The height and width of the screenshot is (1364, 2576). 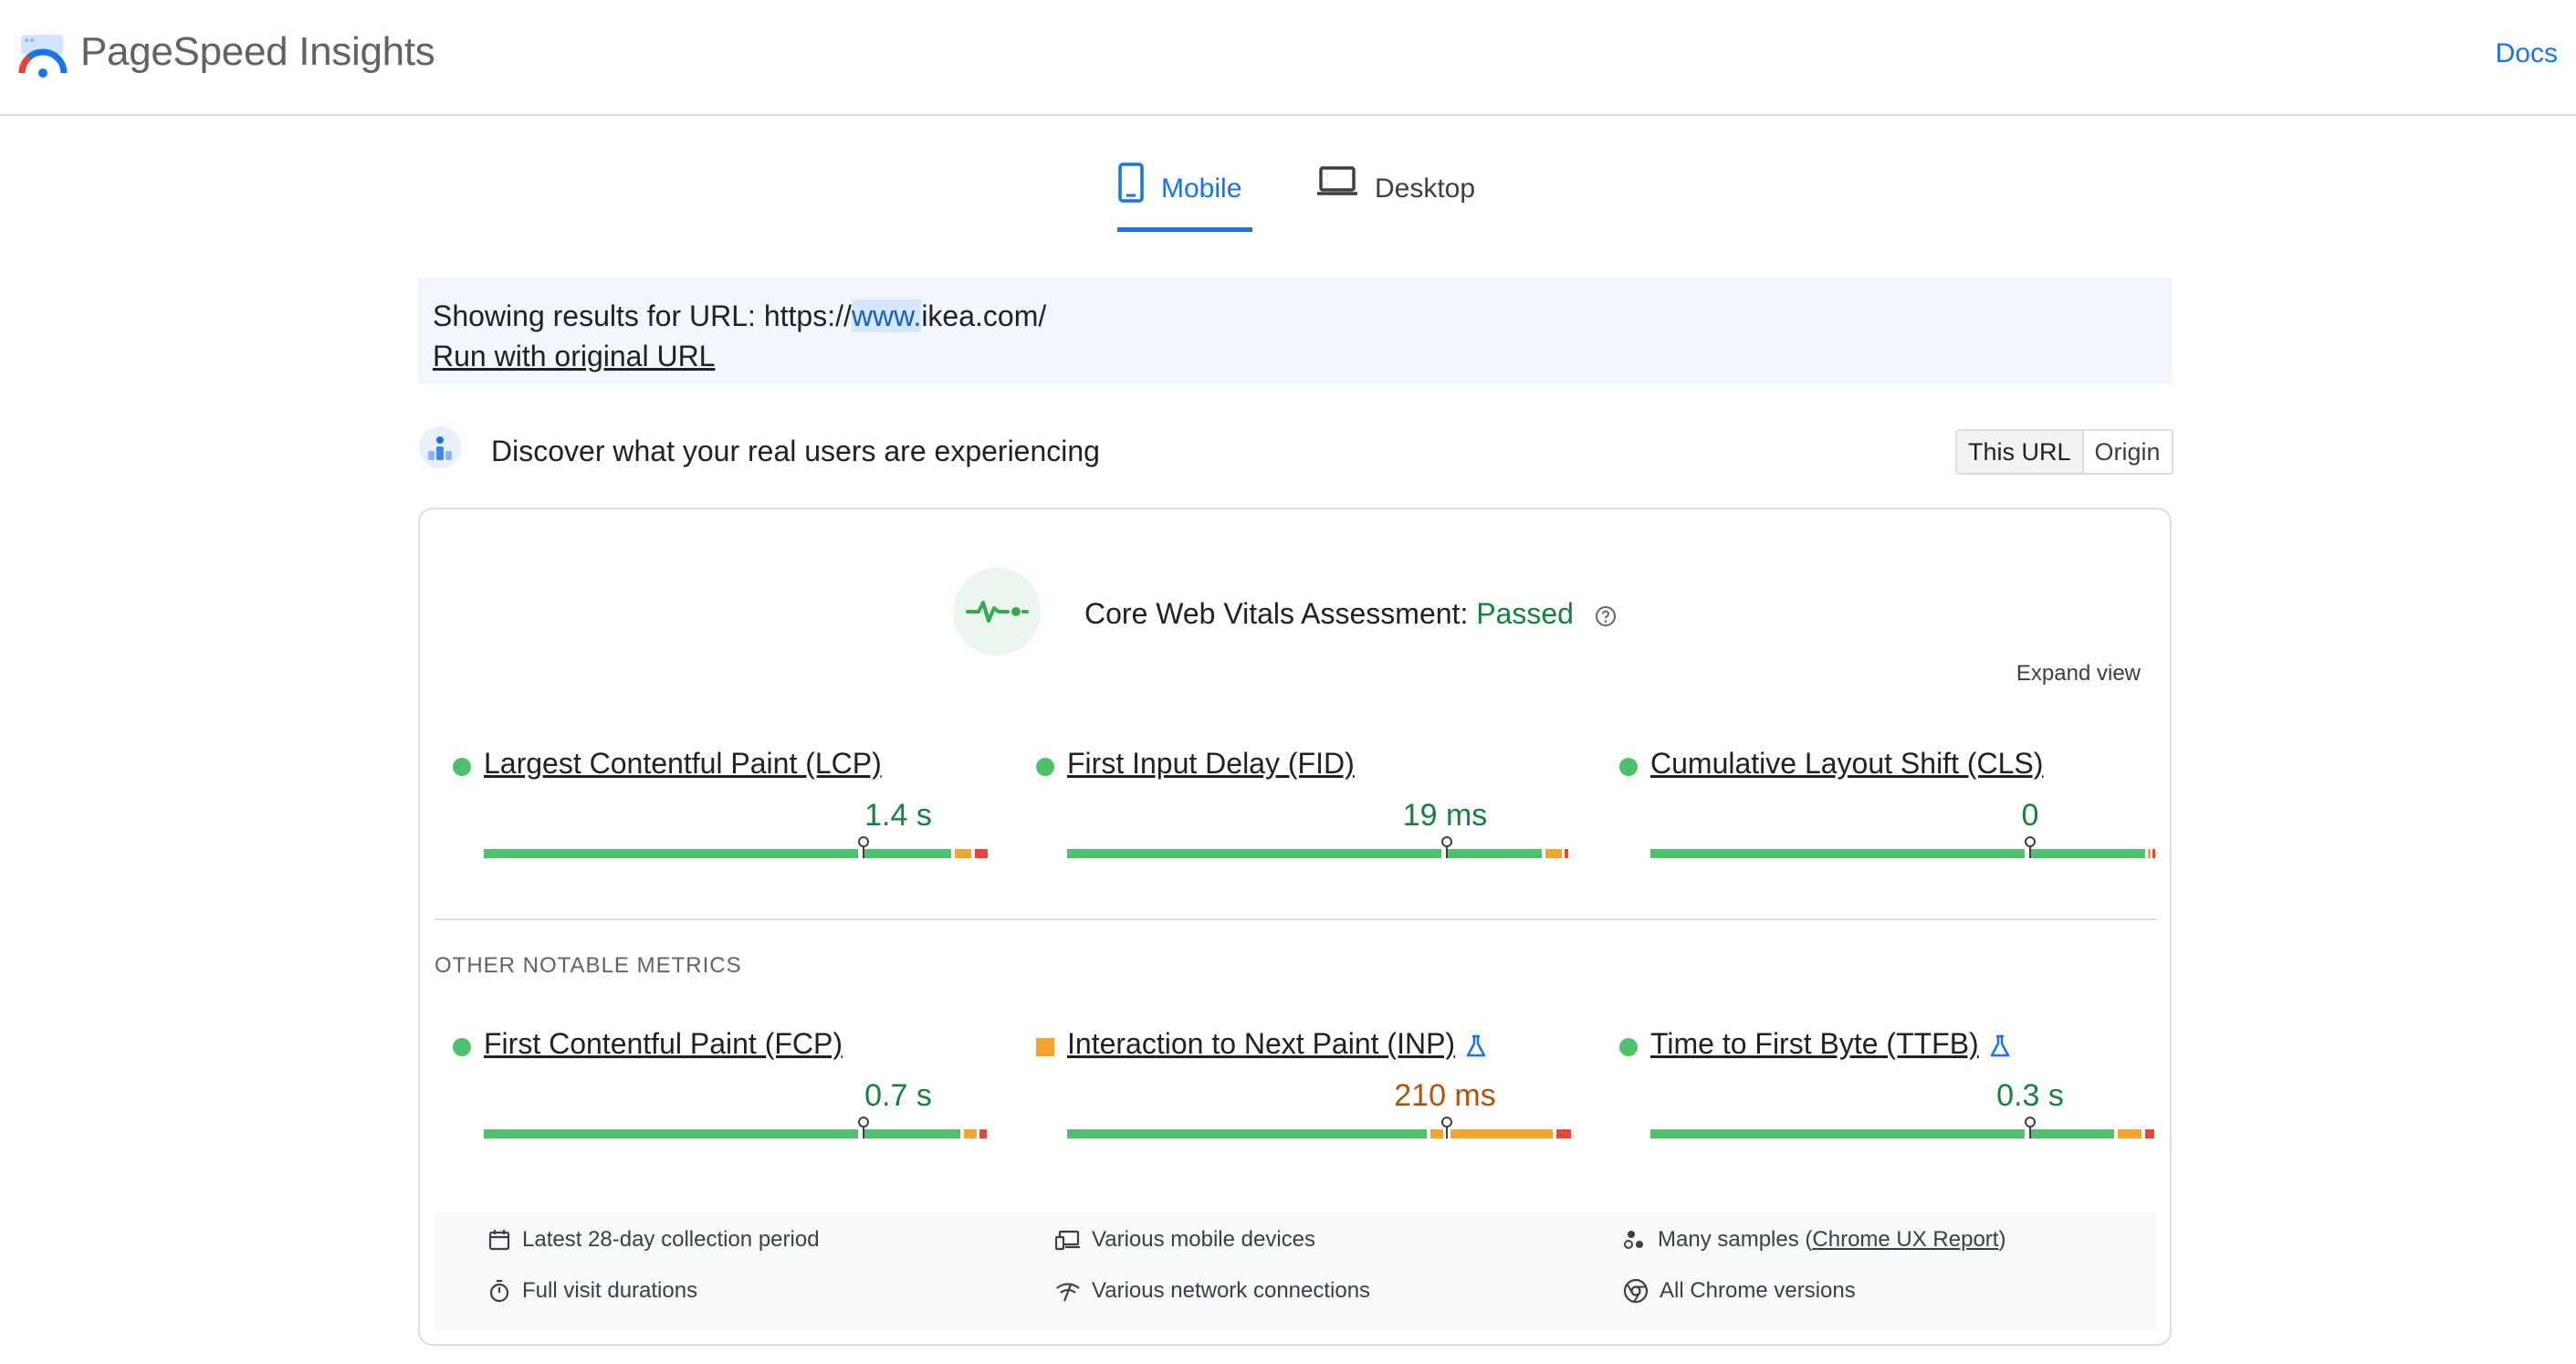 I want to click on this-url-button: This URL, so click(x=2021, y=452).